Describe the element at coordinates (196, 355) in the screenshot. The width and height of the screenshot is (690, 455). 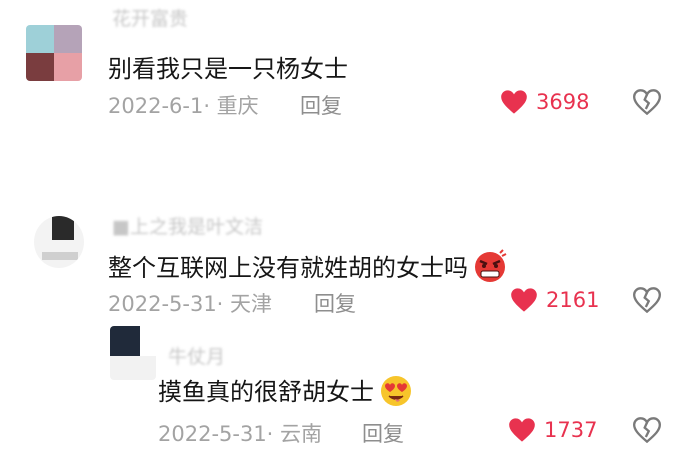
I see `username: 牛仗月` at that location.